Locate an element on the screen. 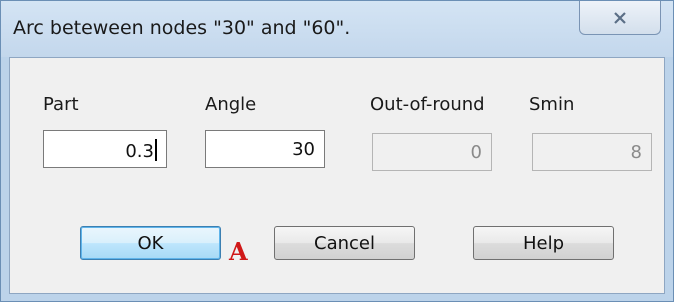 The height and width of the screenshot is (302, 674). help-button: Help is located at coordinates (543, 243).